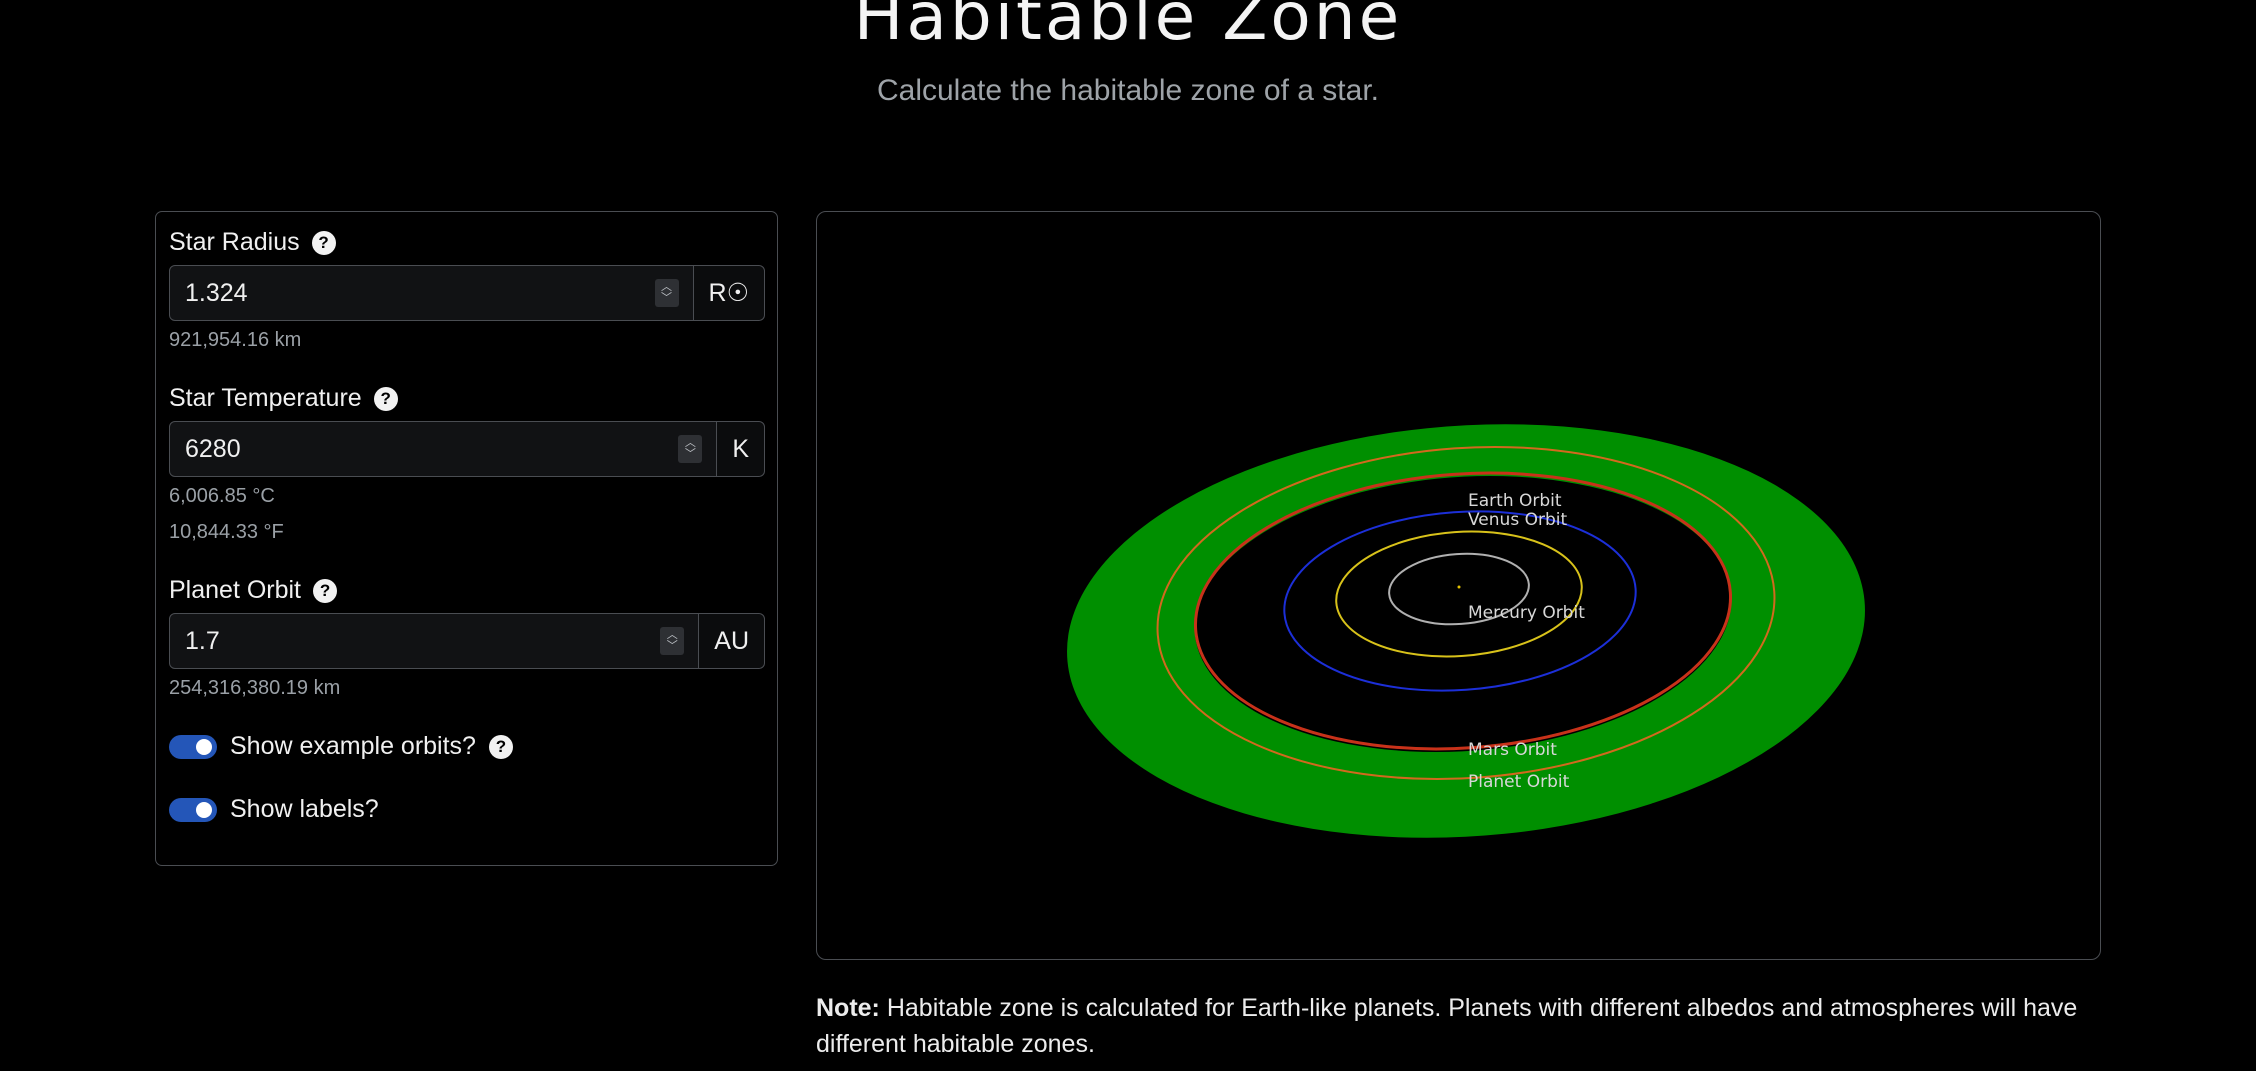  What do you see at coordinates (325, 590) in the screenshot?
I see `planet-orbit-help-icon: ?` at bounding box center [325, 590].